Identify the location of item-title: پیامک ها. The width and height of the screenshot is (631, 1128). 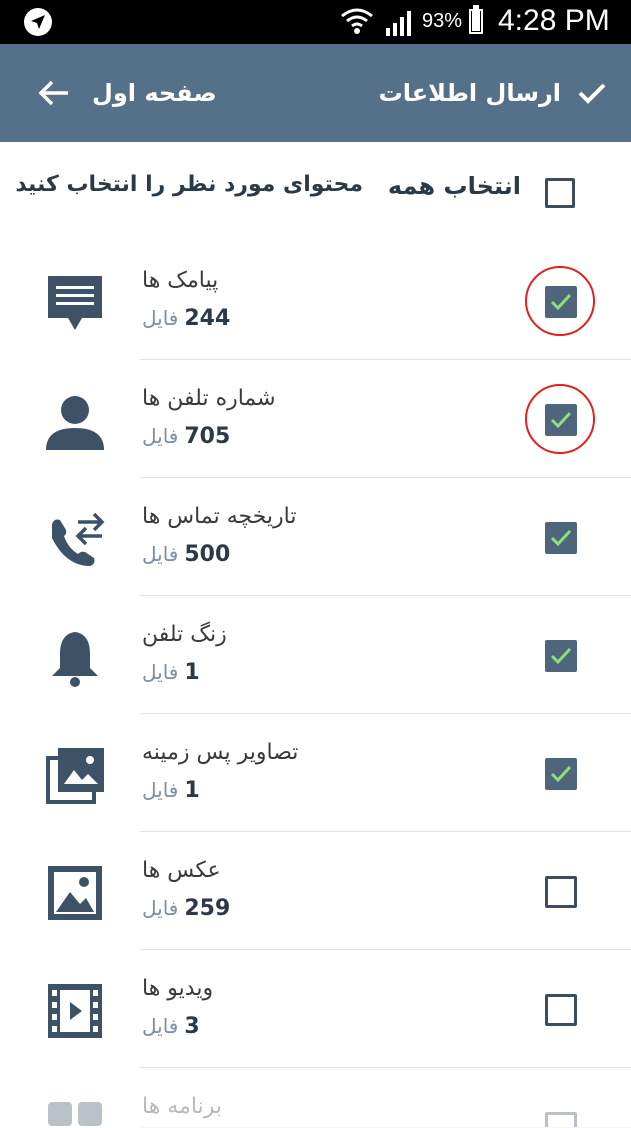
(180, 280).